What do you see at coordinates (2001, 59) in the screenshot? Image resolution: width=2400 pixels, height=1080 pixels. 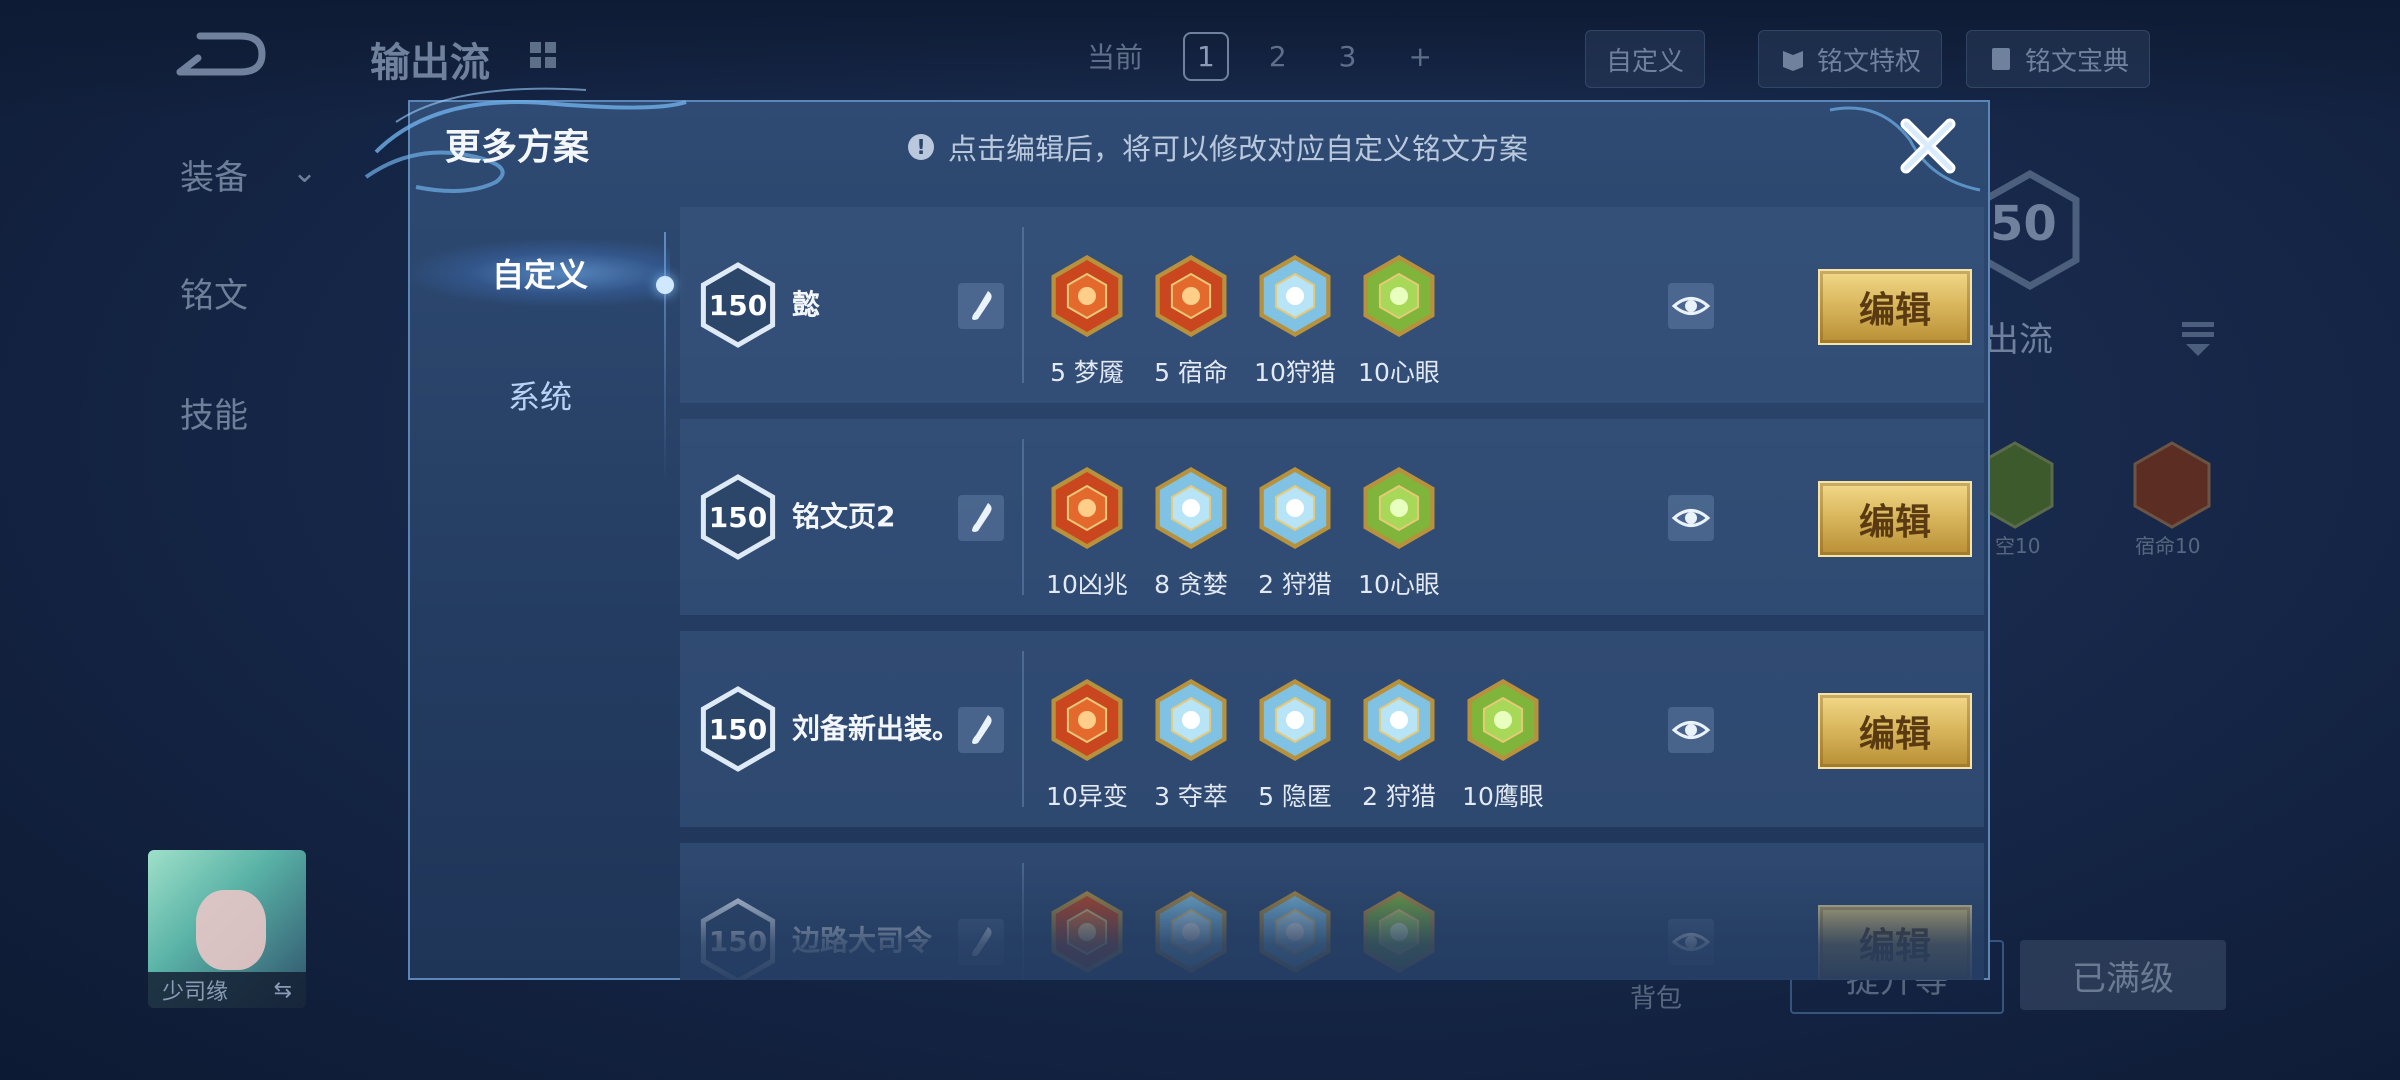 I see `codex-icon` at bounding box center [2001, 59].